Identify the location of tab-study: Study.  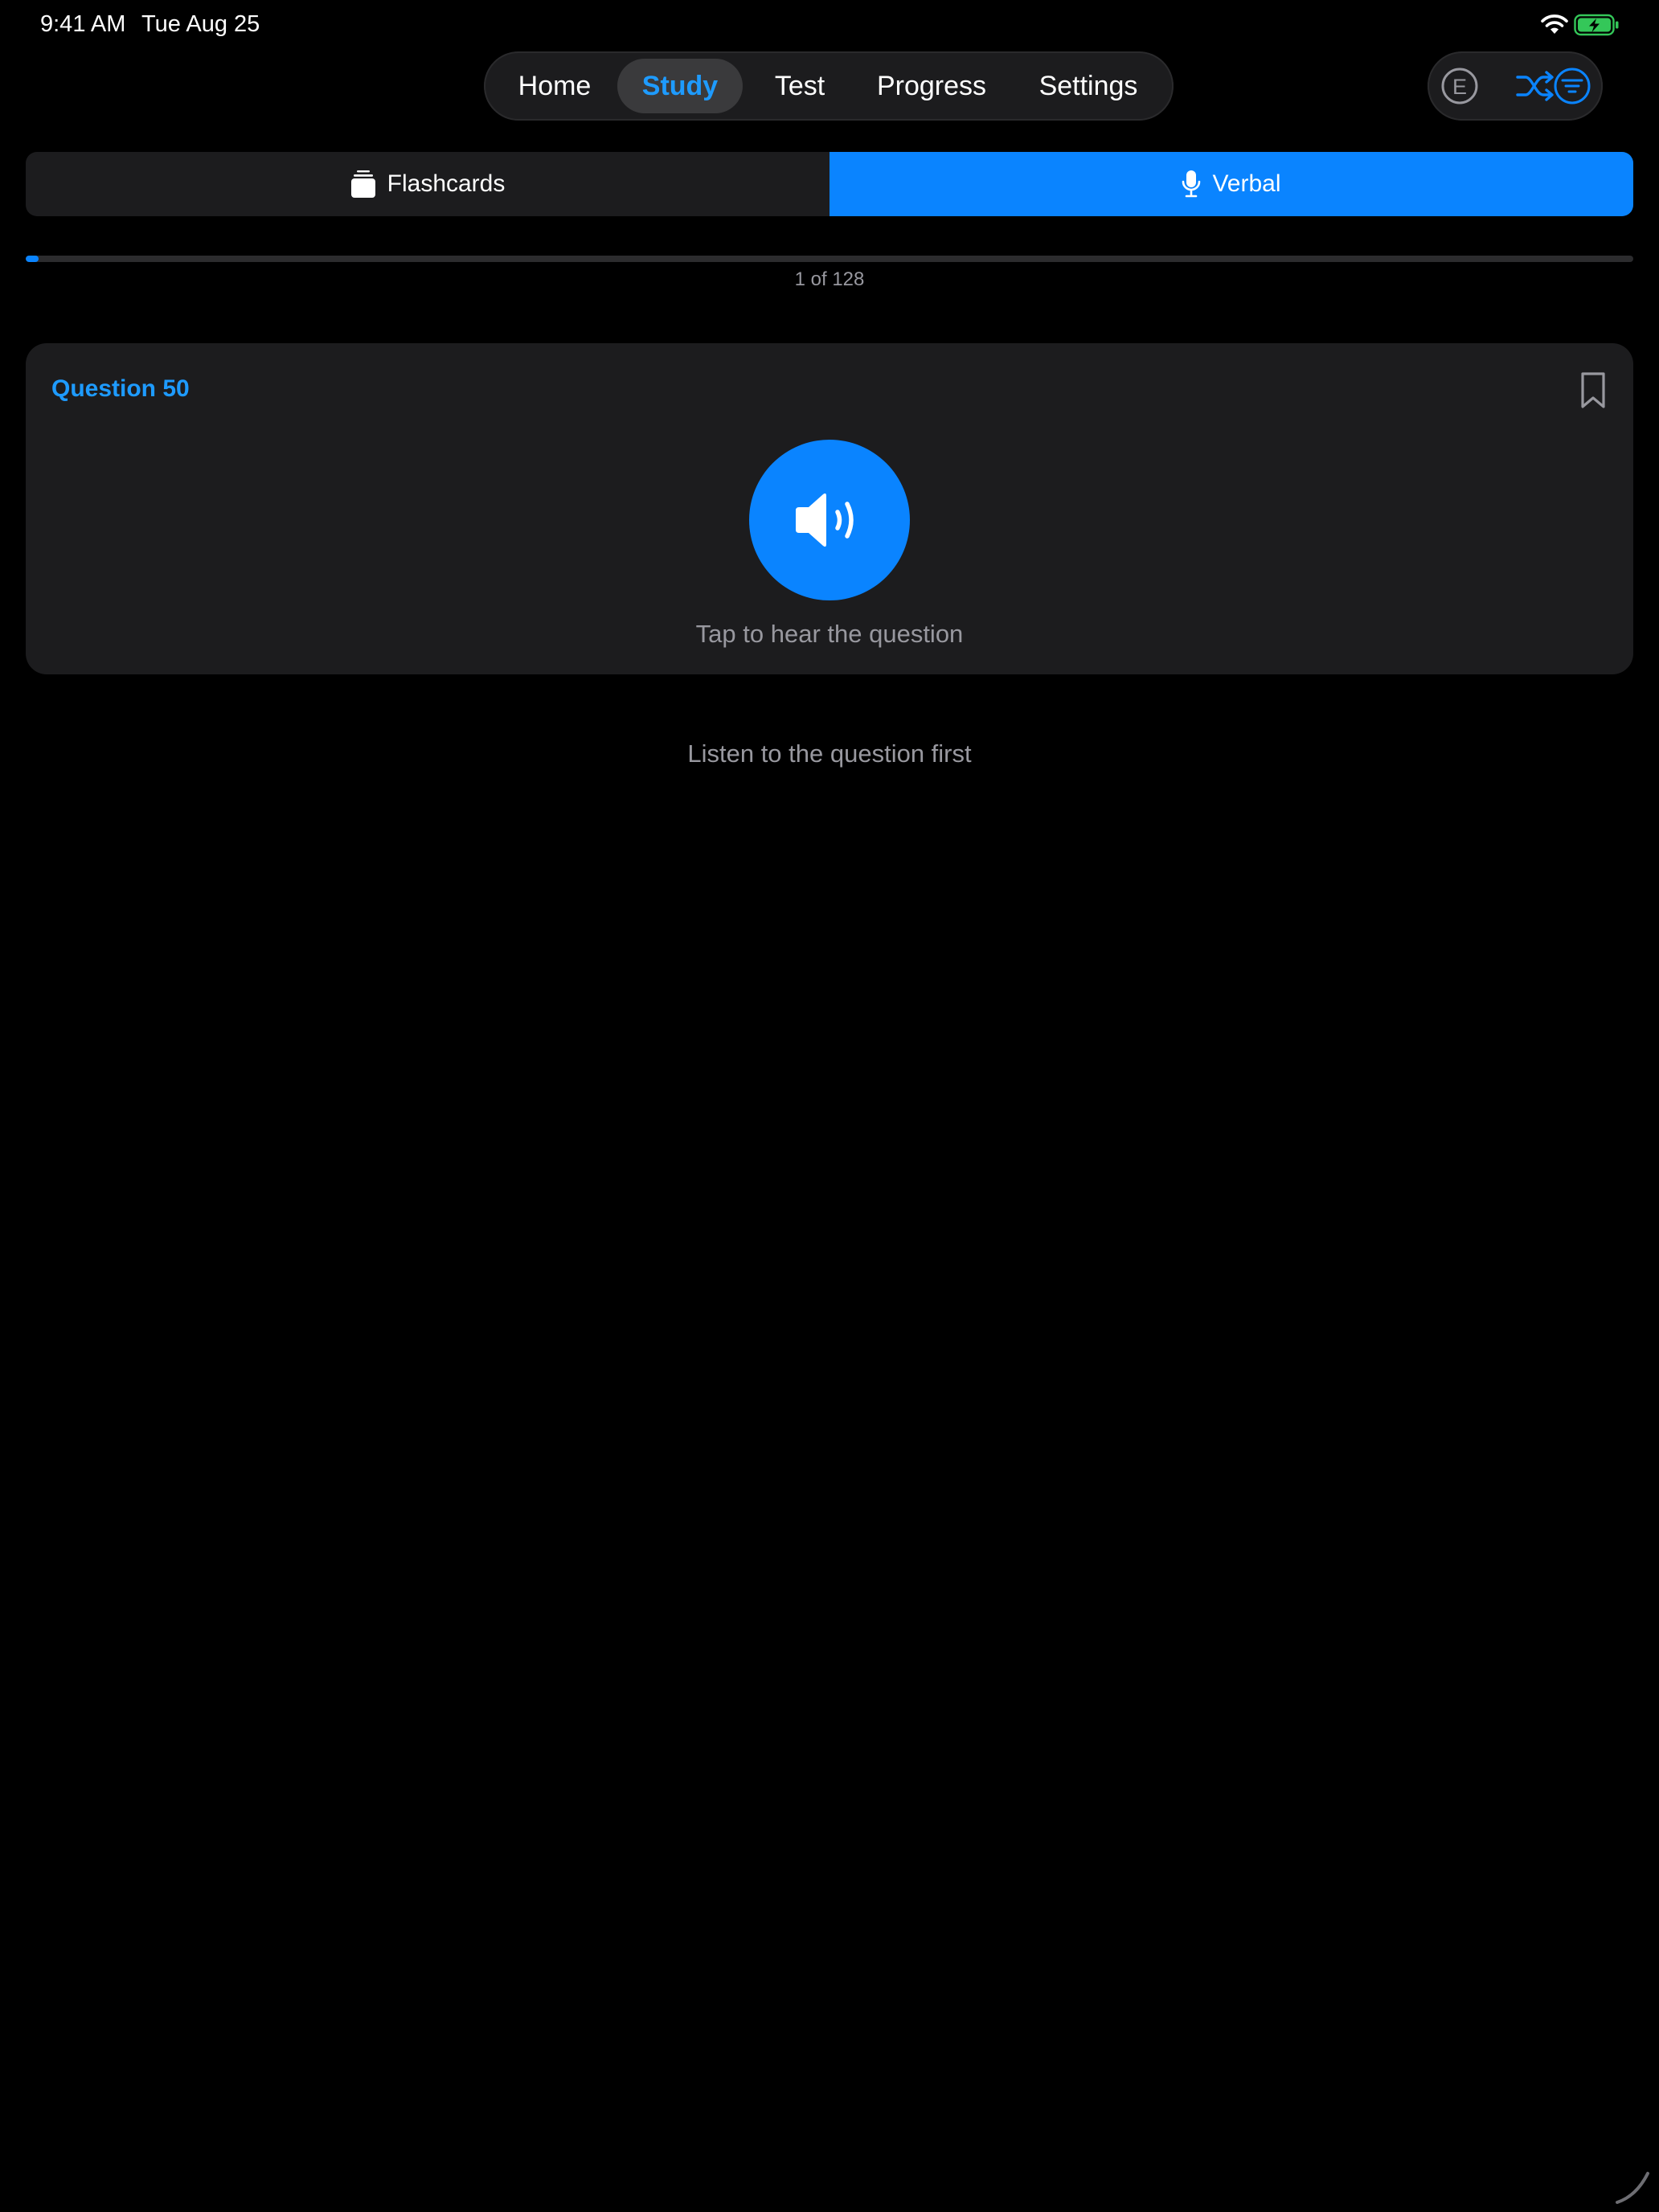
(680, 86).